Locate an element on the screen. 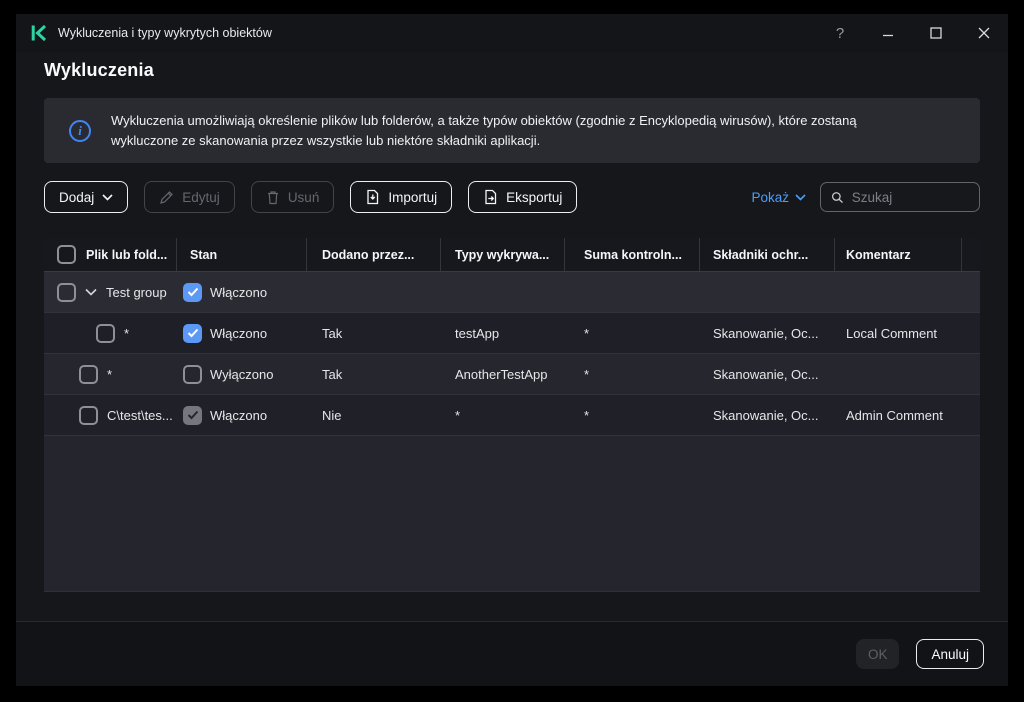  import-button: Importuj is located at coordinates (401, 197).